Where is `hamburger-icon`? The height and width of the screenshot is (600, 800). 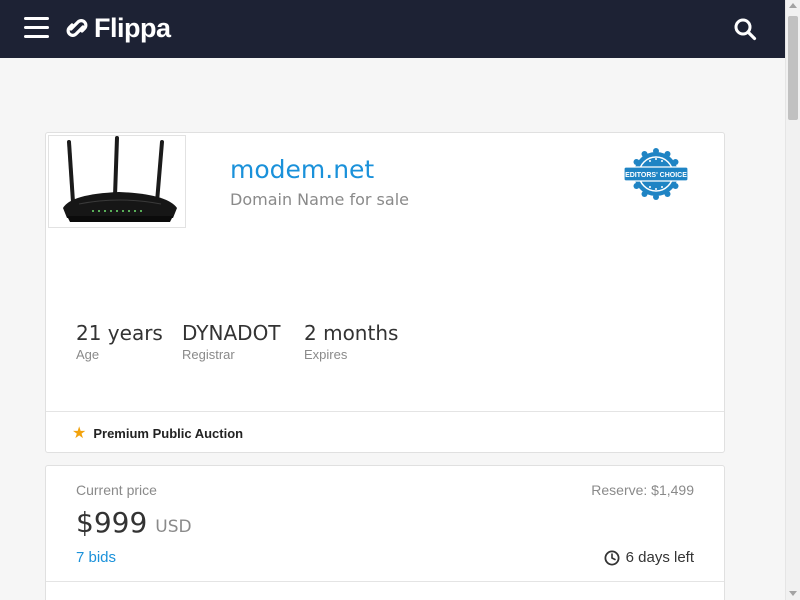
hamburger-icon is located at coordinates (36, 27).